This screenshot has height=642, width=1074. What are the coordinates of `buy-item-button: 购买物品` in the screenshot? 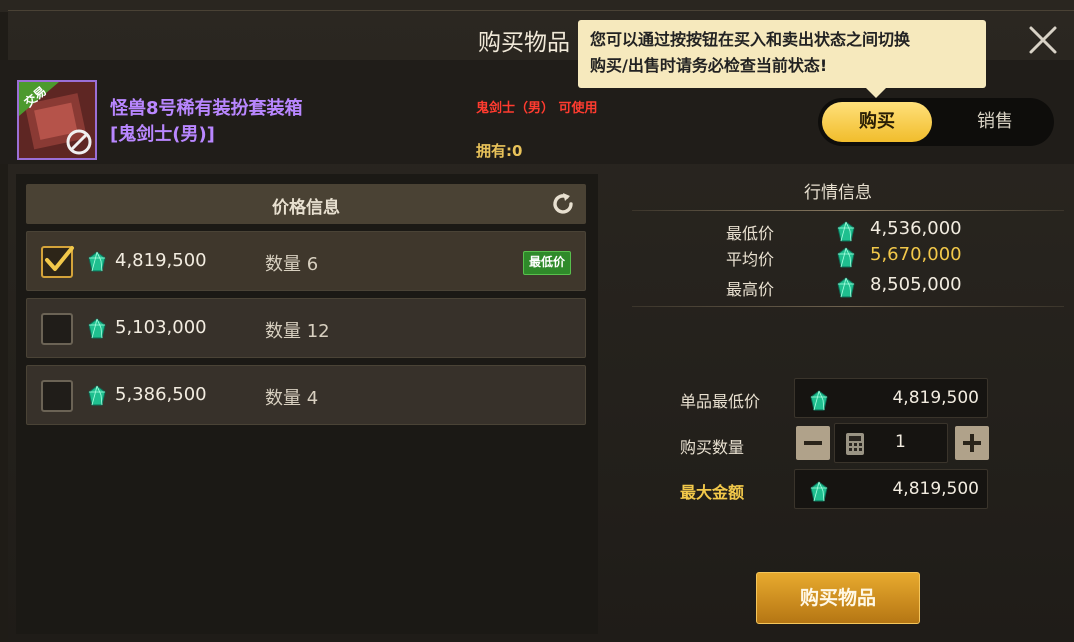 It's located at (838, 598).